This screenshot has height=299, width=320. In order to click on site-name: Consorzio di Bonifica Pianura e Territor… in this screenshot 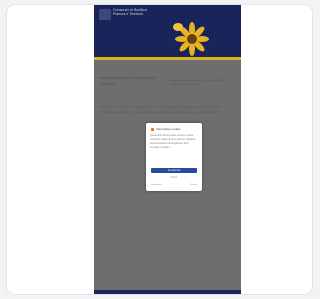, I will do `click(143, 12)`.